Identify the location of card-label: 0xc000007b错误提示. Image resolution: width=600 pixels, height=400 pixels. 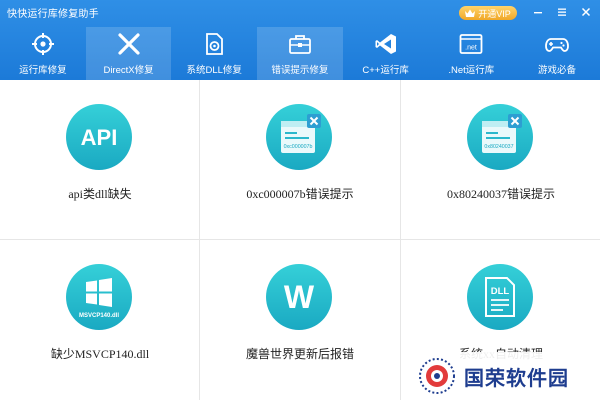
(300, 194).